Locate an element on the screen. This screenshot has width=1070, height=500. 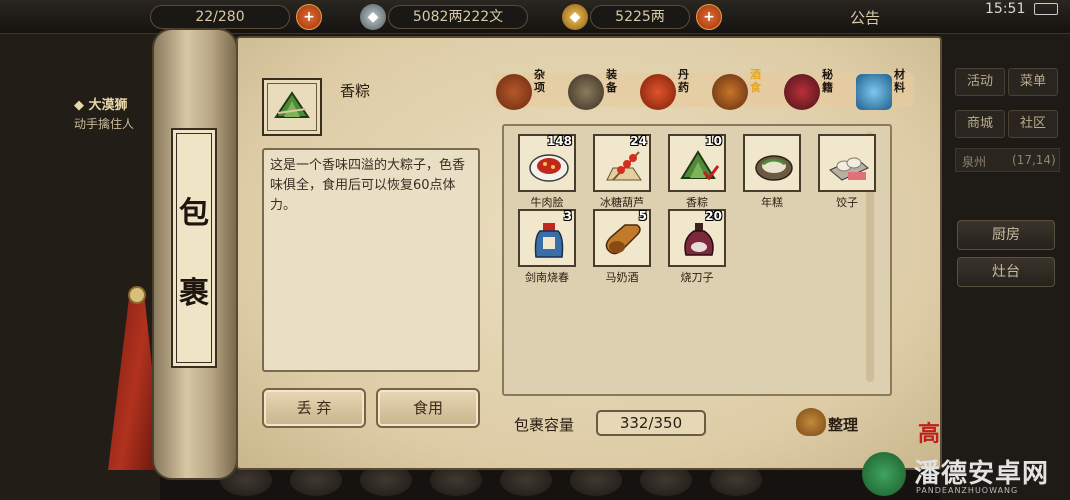
top-bar: 22/280 + ◆ 5082两222文 ◆ 5225两 + 公告 15:51 is located at coordinates (535, 17).